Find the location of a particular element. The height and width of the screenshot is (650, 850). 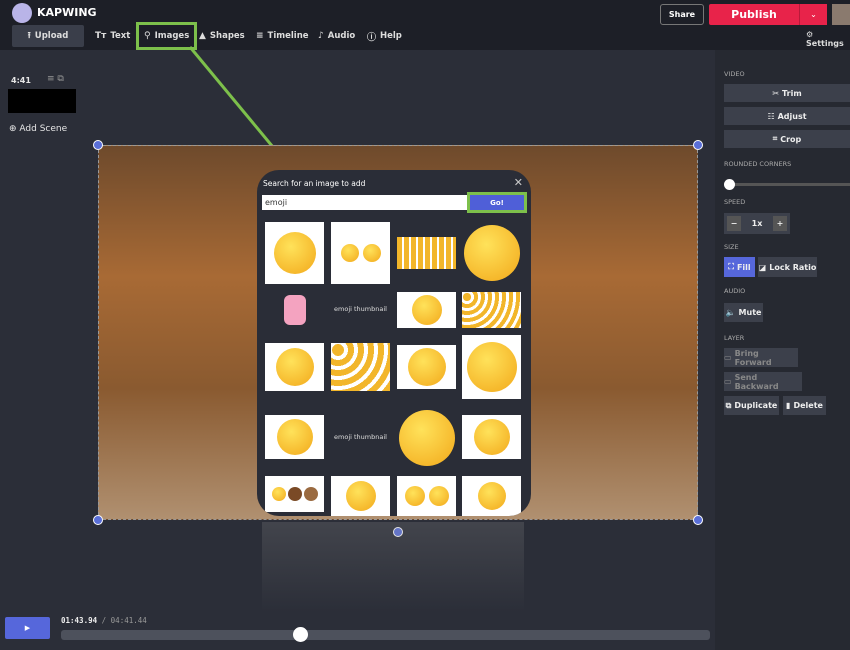

modal-reflection is located at coordinates (393, 567).